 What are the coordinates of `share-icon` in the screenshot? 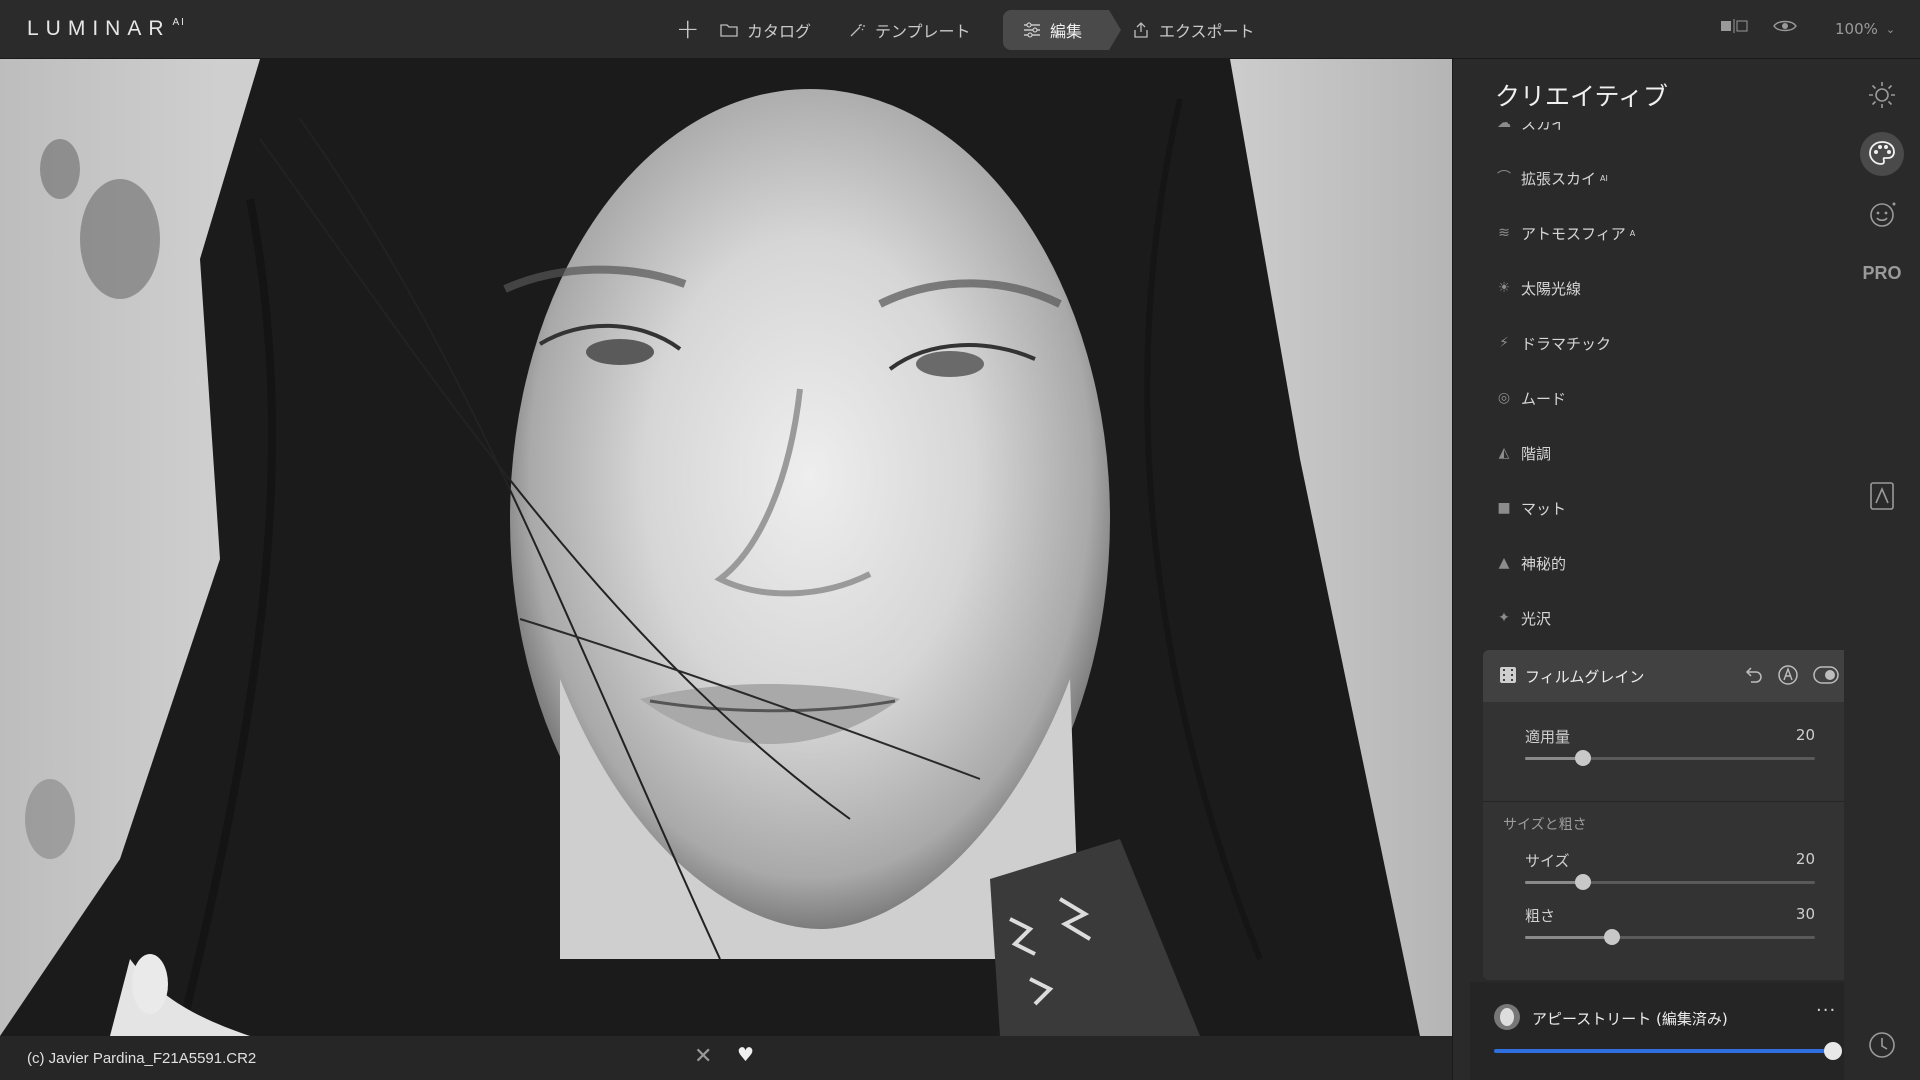 It's located at (1141, 30).